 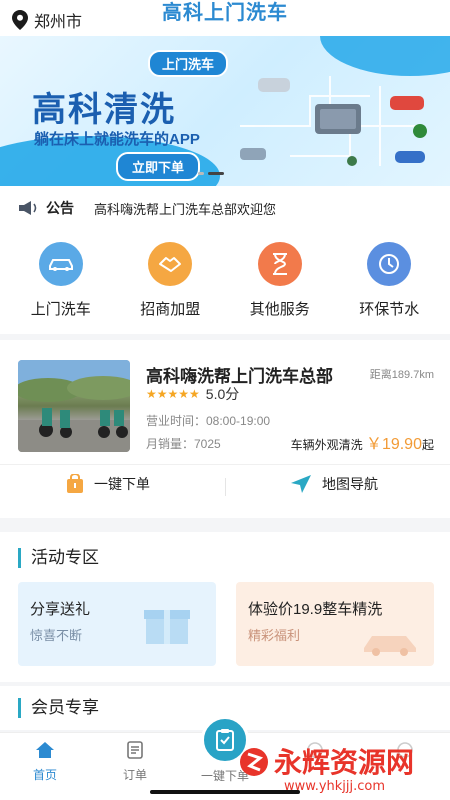 I want to click on quick-order-label: 一键下单, so click(x=122, y=484).